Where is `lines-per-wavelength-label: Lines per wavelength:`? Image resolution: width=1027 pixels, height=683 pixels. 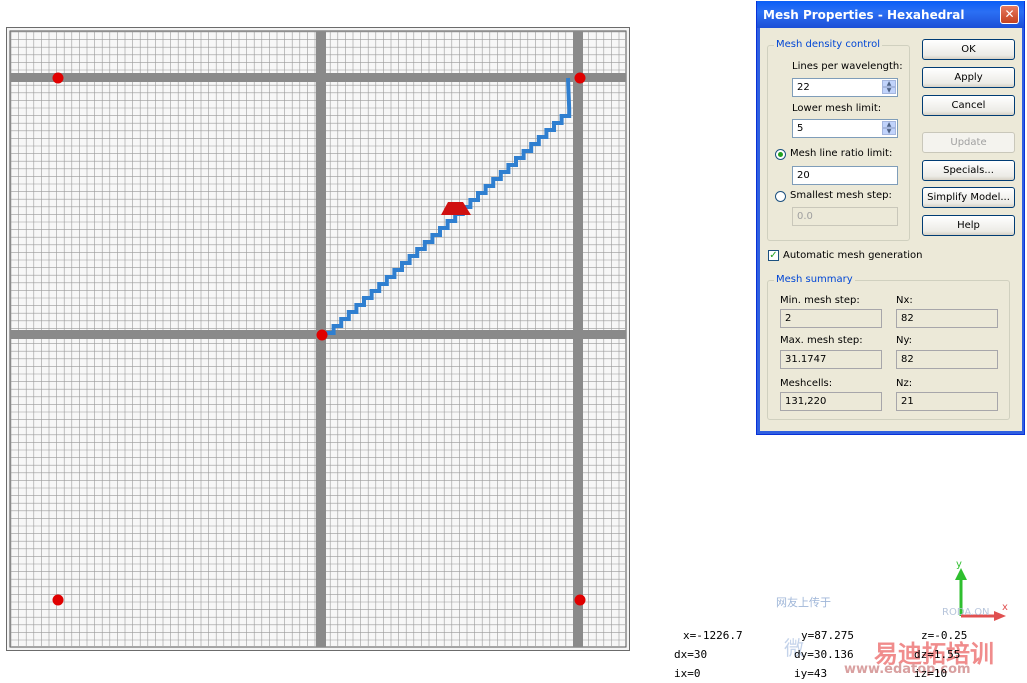 lines-per-wavelength-label: Lines per wavelength: is located at coordinates (847, 66).